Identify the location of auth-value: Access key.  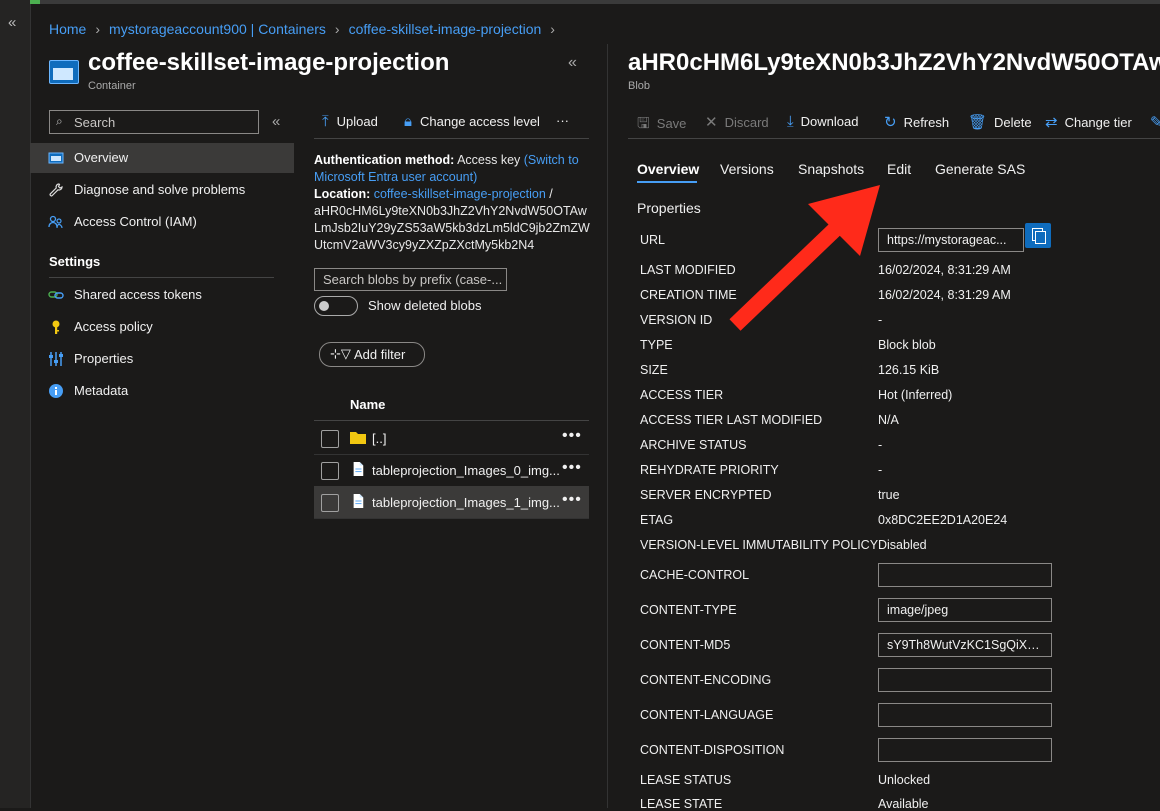
(489, 160).